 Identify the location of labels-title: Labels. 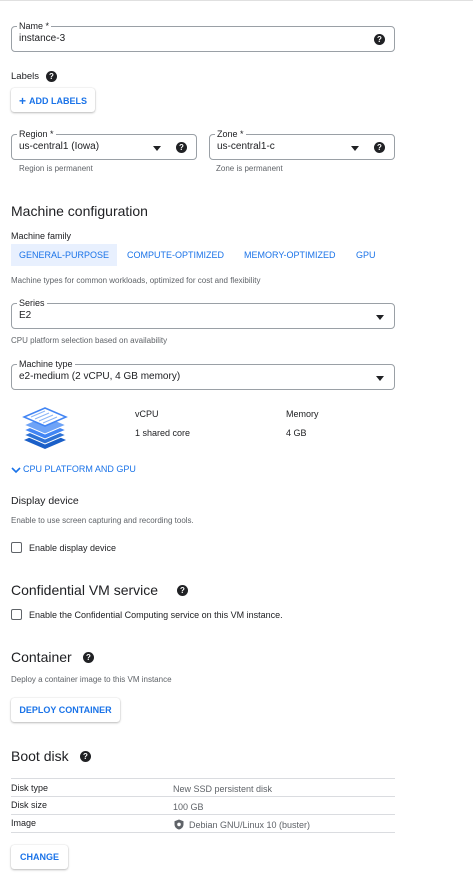
(25, 76).